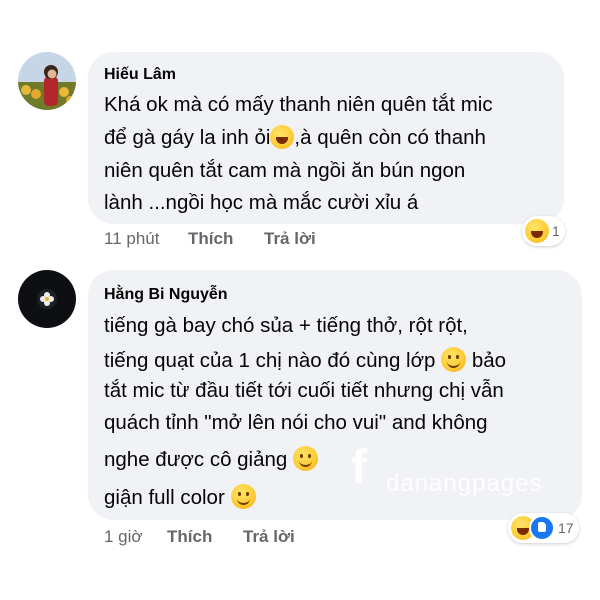 The height and width of the screenshot is (600, 600). Describe the element at coordinates (537, 231) in the screenshot. I see `haha-reaction-icon` at that location.